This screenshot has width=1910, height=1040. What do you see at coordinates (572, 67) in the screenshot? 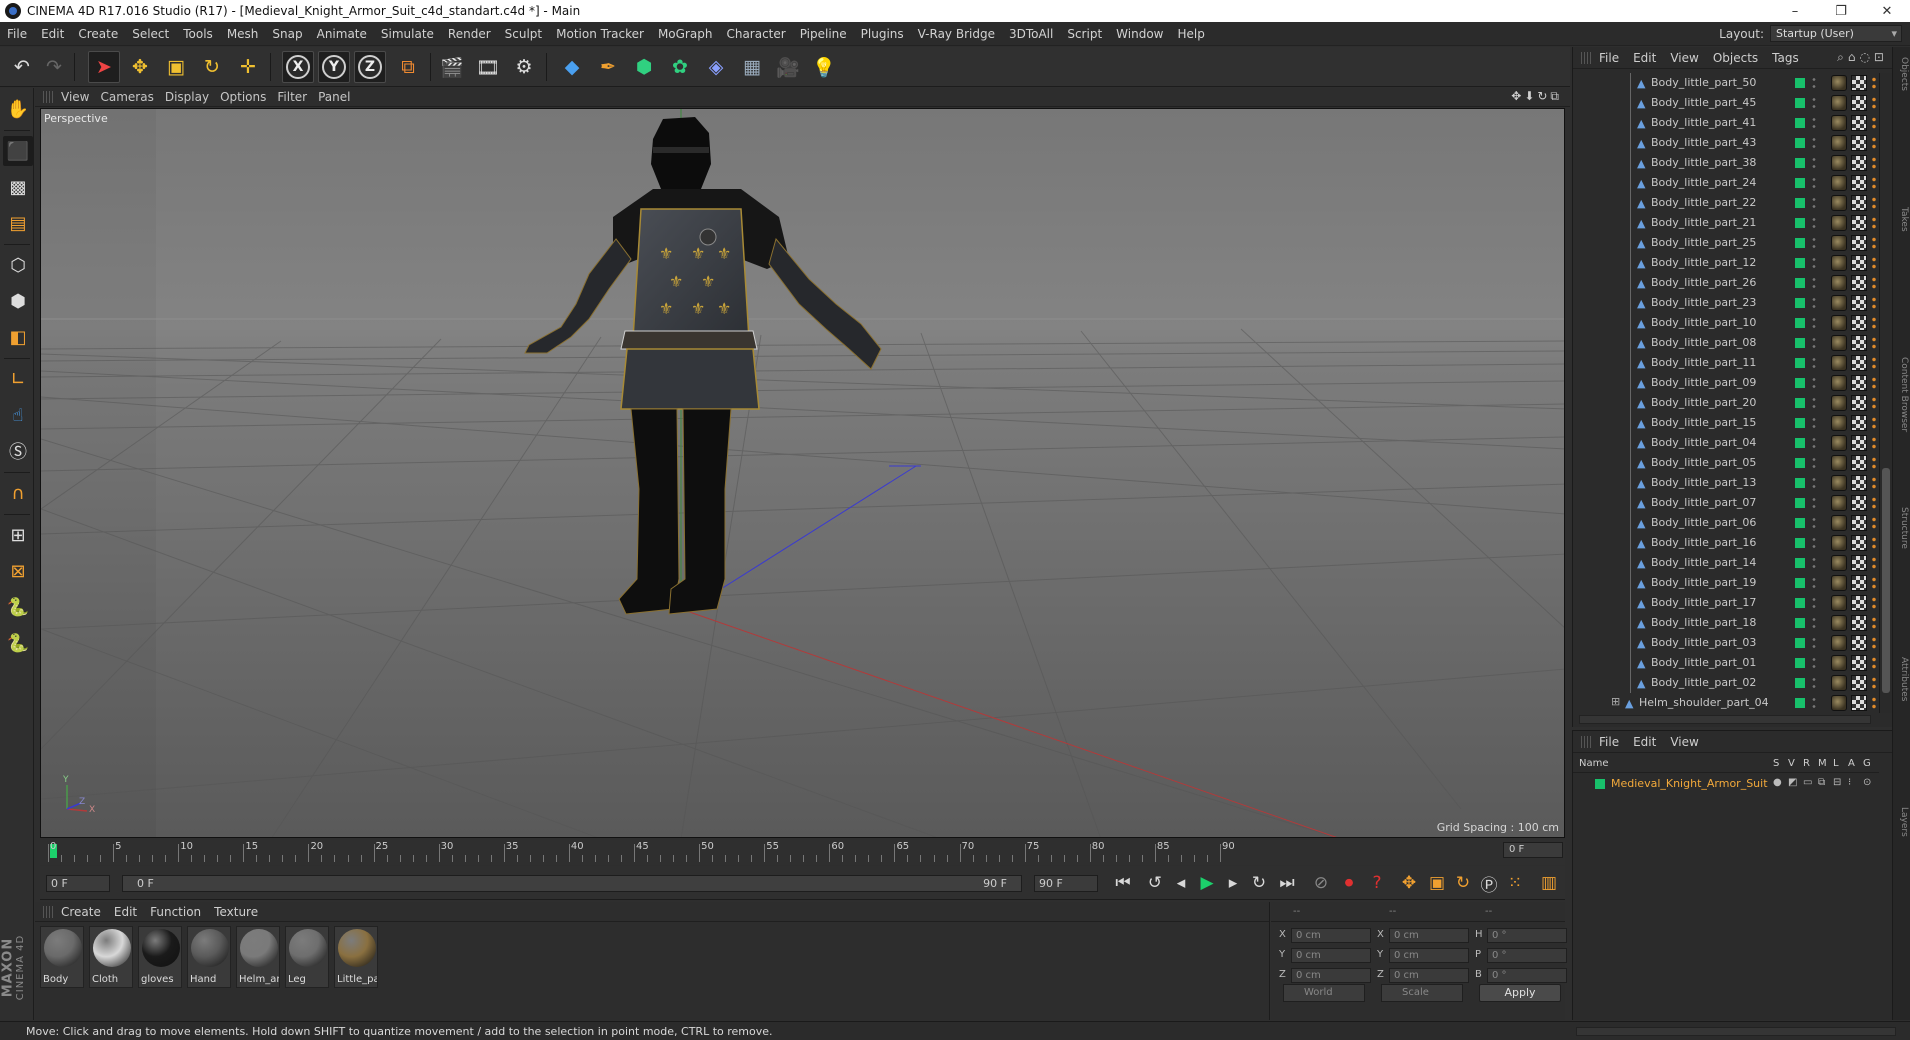
I see `cube-primitive-icon: ◆` at bounding box center [572, 67].